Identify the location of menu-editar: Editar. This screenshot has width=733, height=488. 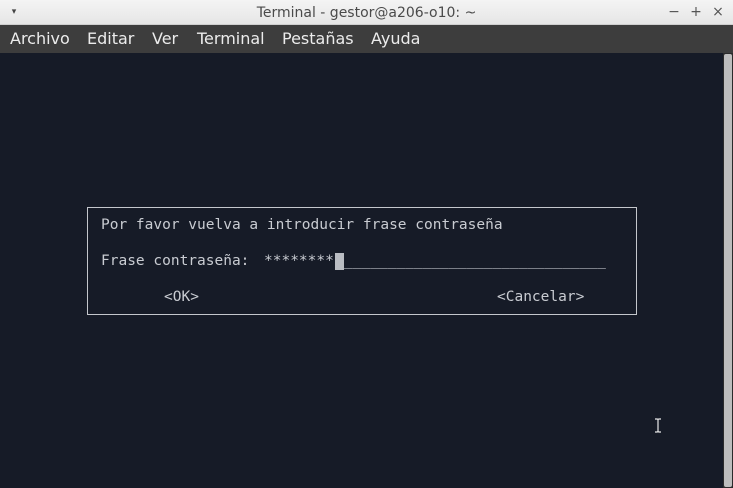
(110, 39).